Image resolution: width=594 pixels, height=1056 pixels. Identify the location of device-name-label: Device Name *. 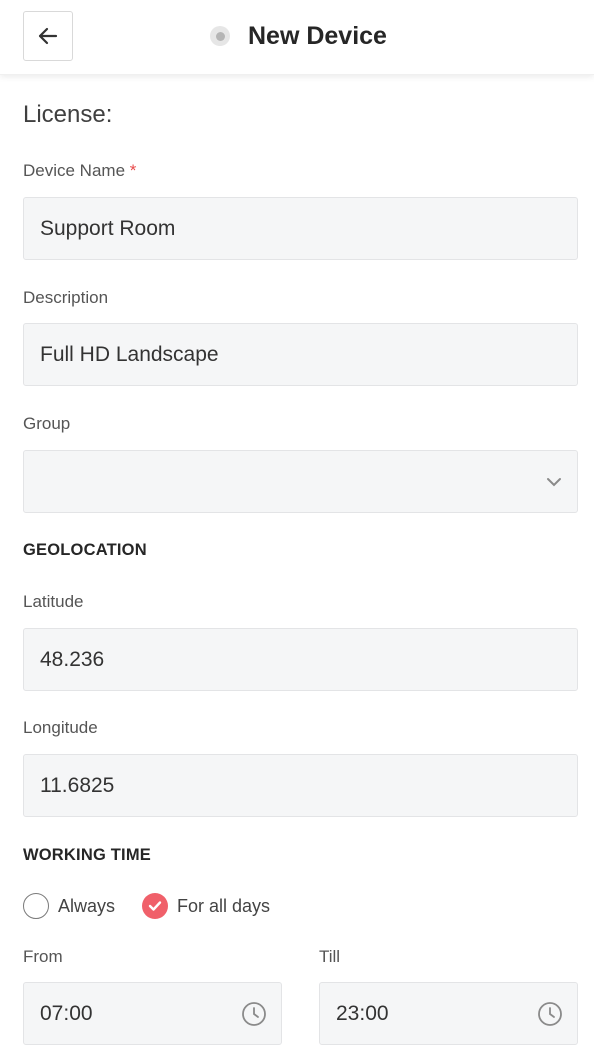
(79, 171).